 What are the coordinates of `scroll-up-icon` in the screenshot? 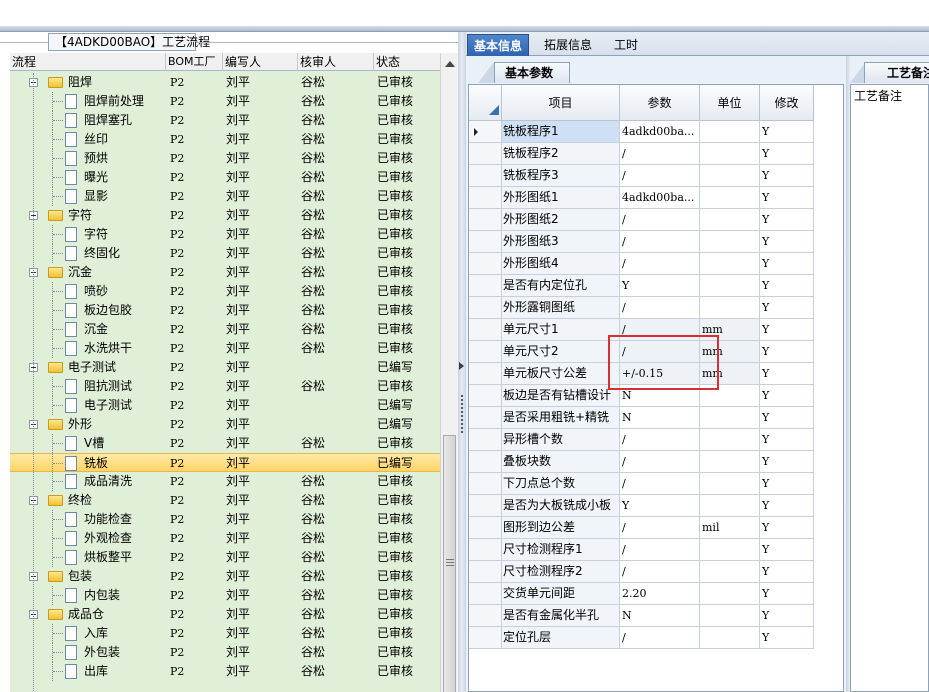 It's located at (450, 64).